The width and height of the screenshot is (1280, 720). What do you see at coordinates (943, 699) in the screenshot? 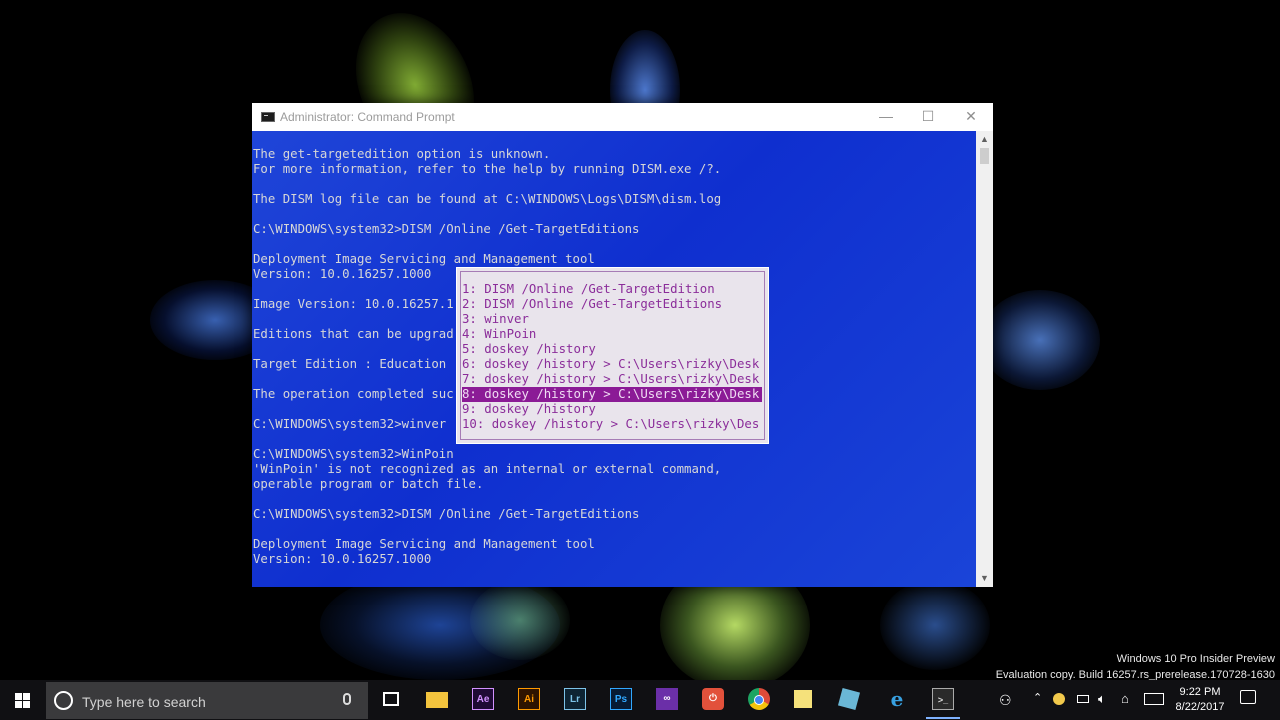
I see `command-prompt-icon: >_` at bounding box center [943, 699].